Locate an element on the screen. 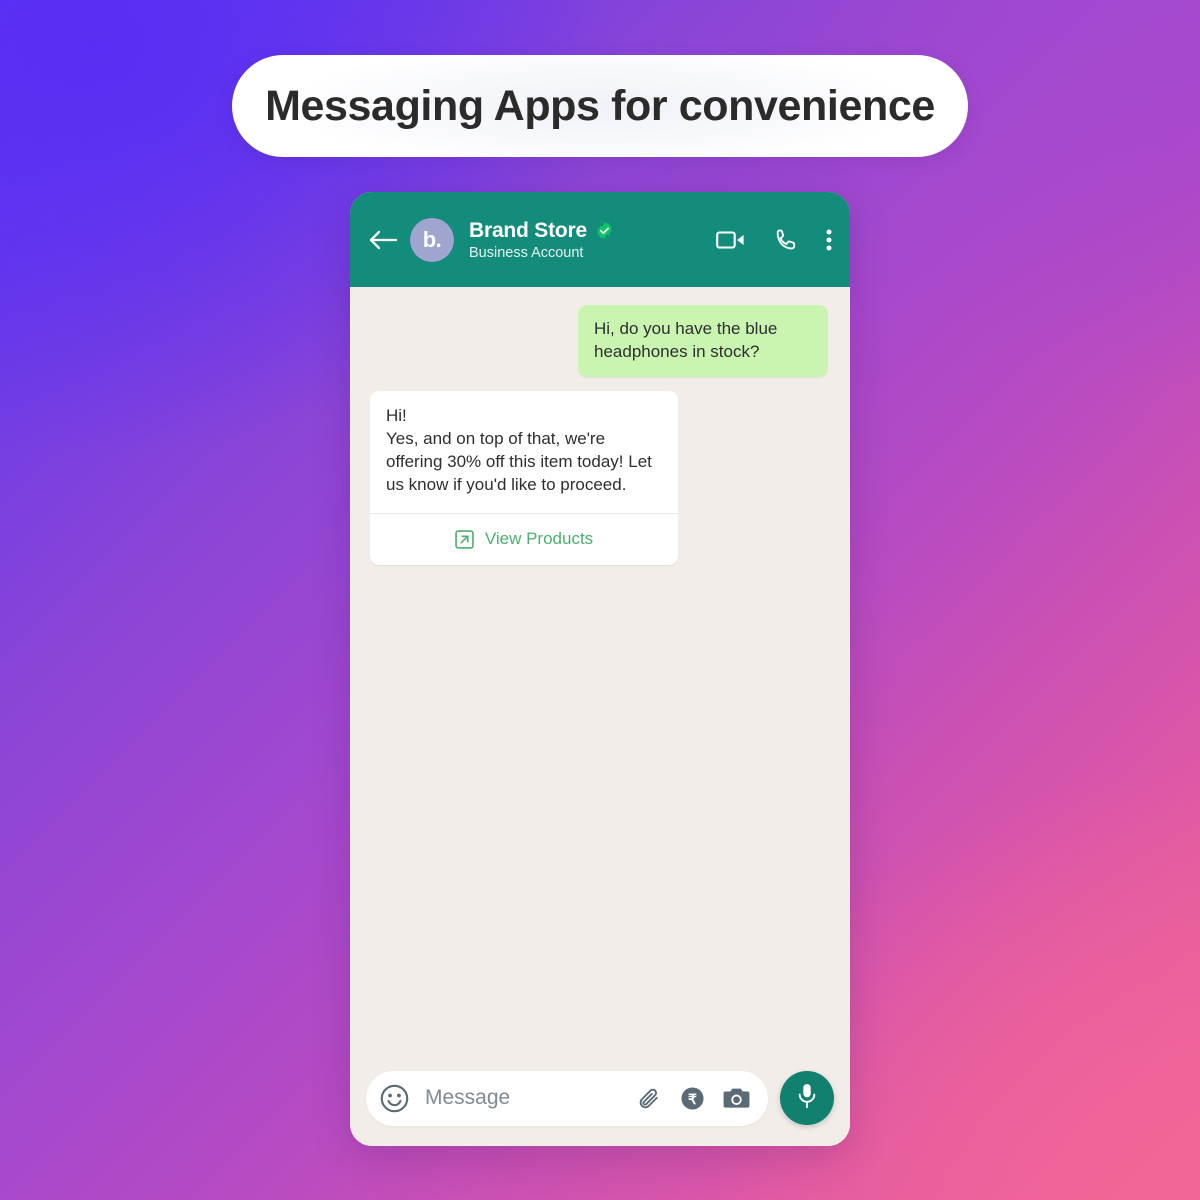 This screenshot has width=1200, height=1200. header-actions is located at coordinates (774, 240).